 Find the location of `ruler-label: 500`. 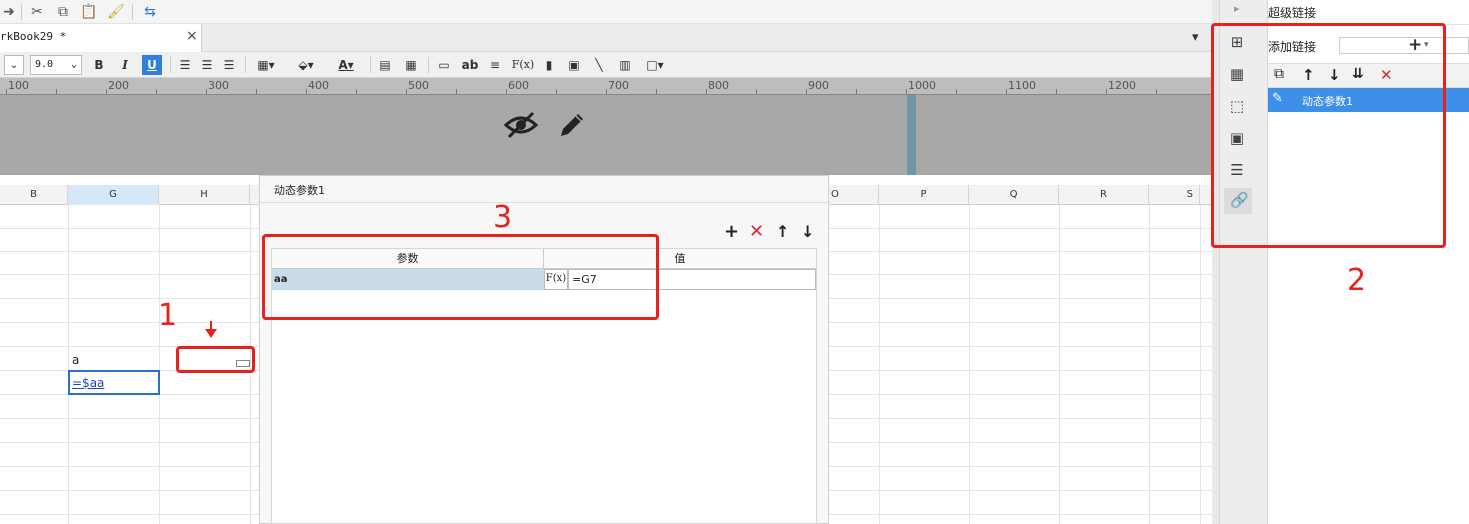

ruler-label: 500 is located at coordinates (418, 85).